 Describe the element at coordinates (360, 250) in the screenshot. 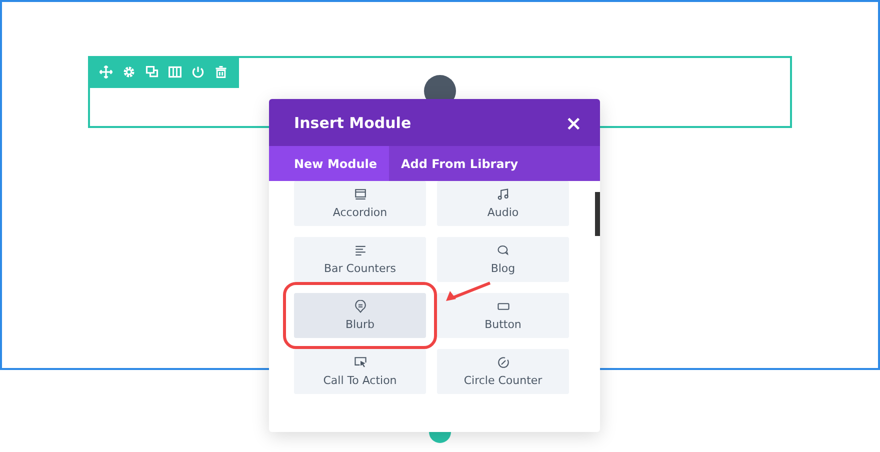

I see `lines-icon` at that location.